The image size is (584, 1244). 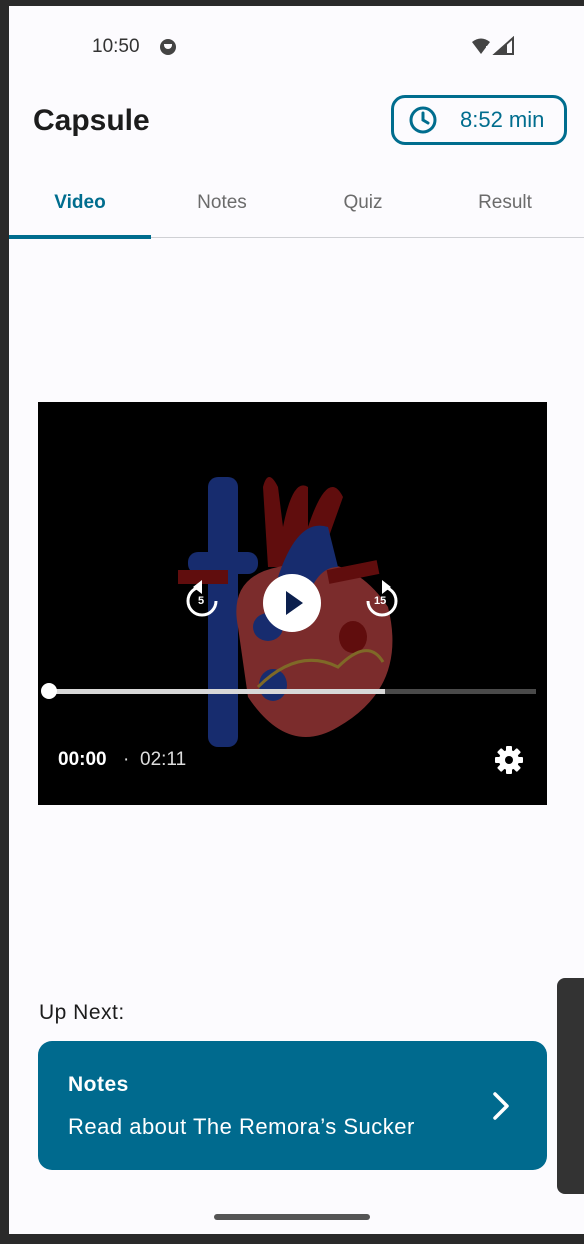 I want to click on tab-bar: Video Notes Quiz Result, so click(x=296, y=211).